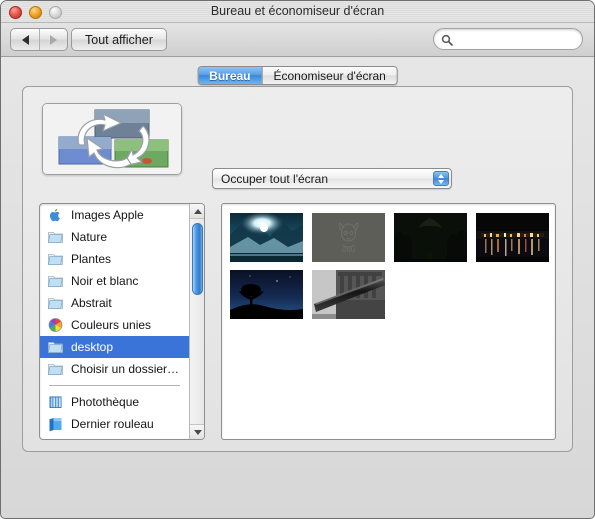 This screenshot has width=595, height=519. What do you see at coordinates (196, 321) in the screenshot?
I see `source-list-scrollbar` at bounding box center [196, 321].